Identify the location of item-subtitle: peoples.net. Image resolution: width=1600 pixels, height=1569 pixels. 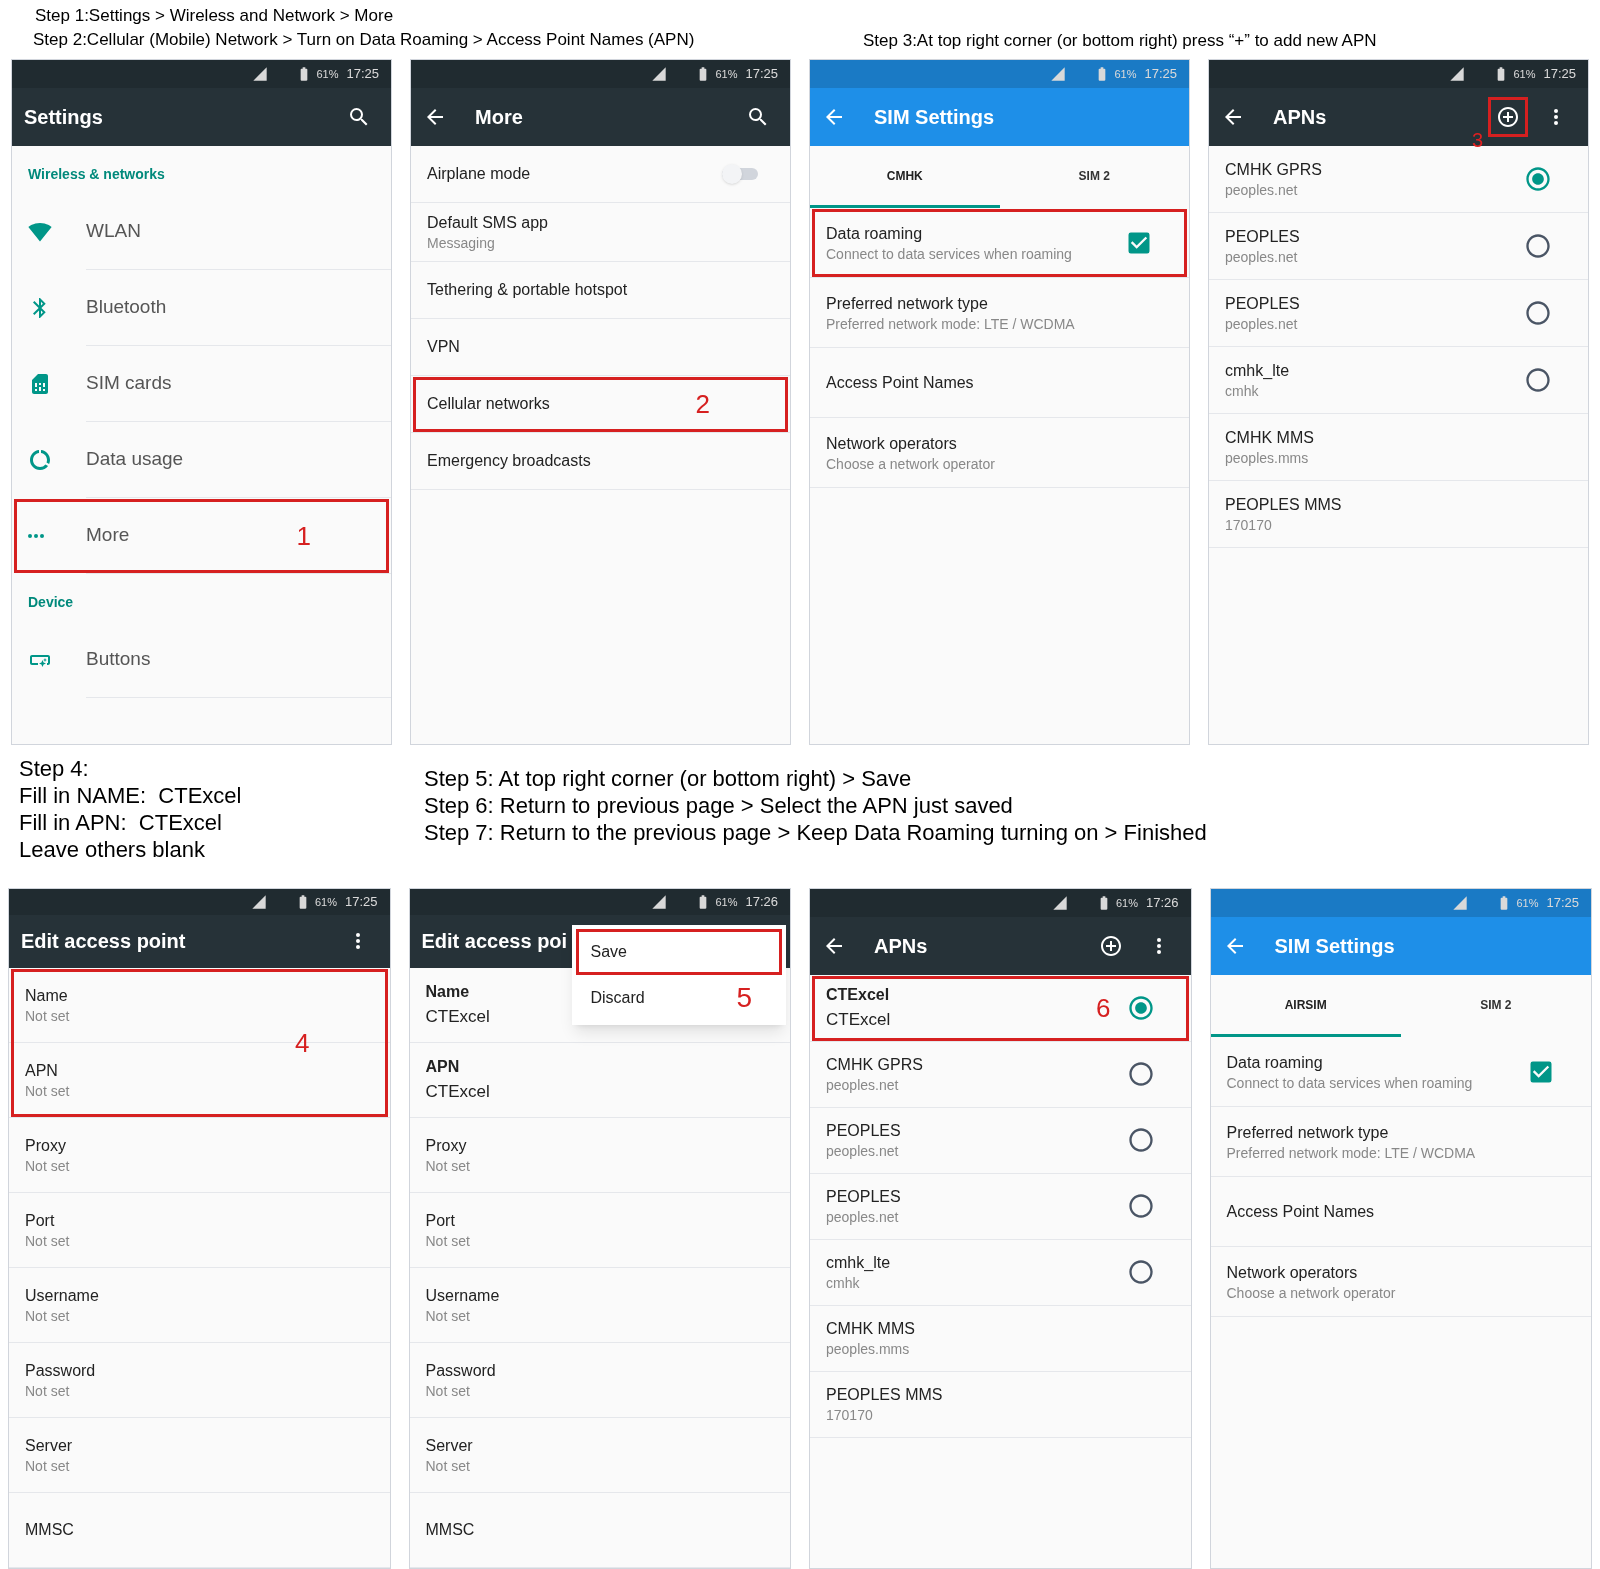
(1261, 325).